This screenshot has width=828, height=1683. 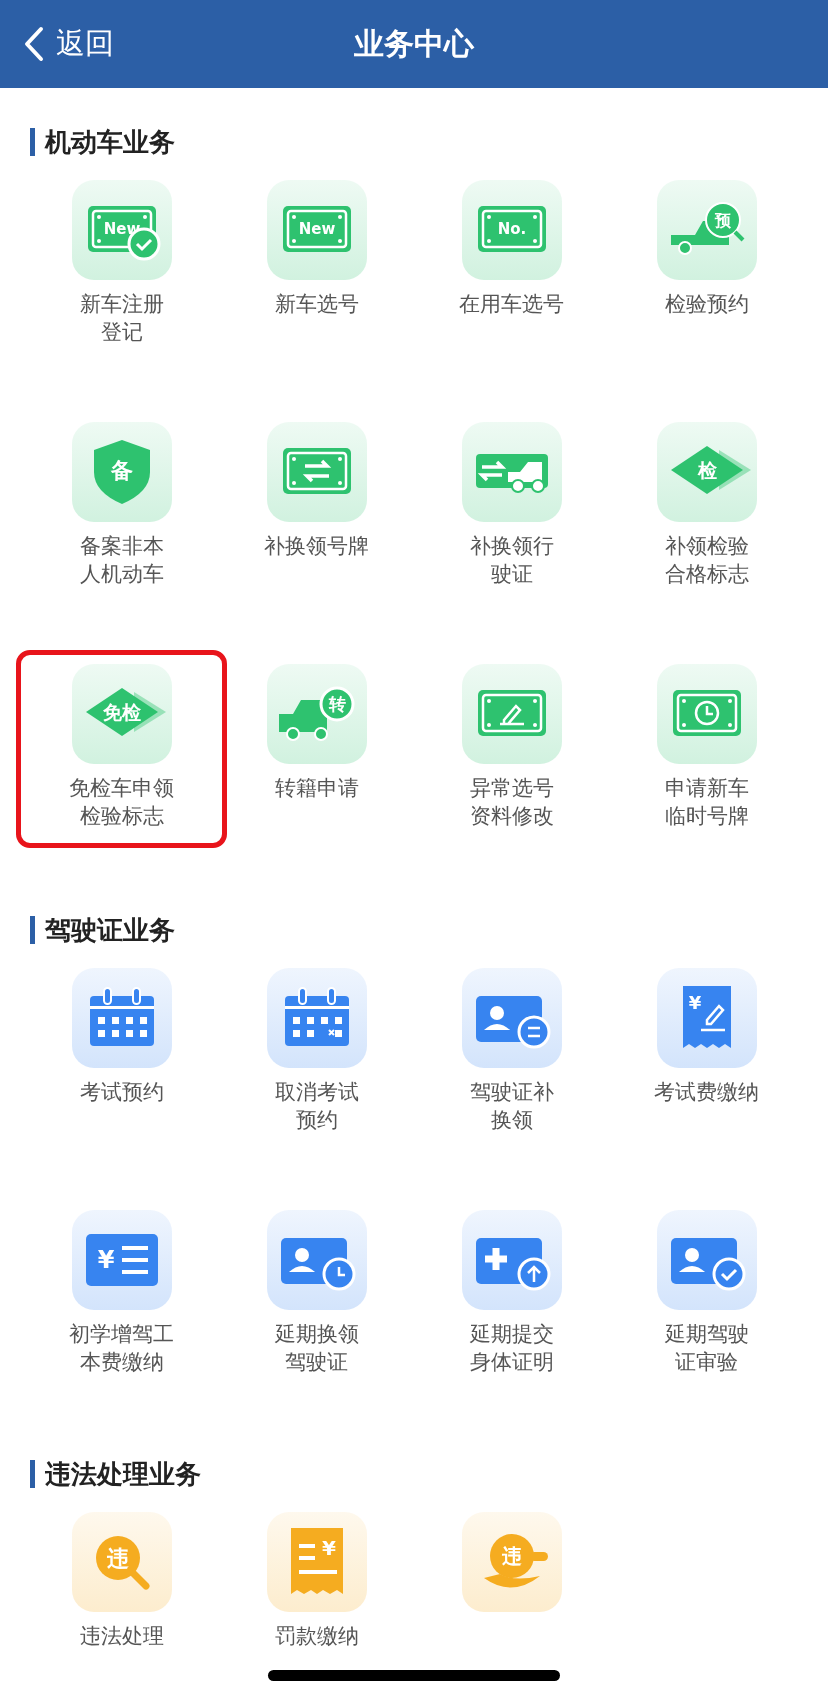 I want to click on service-button: 免检 免检车申领 检验标志, so click(x=121, y=749).